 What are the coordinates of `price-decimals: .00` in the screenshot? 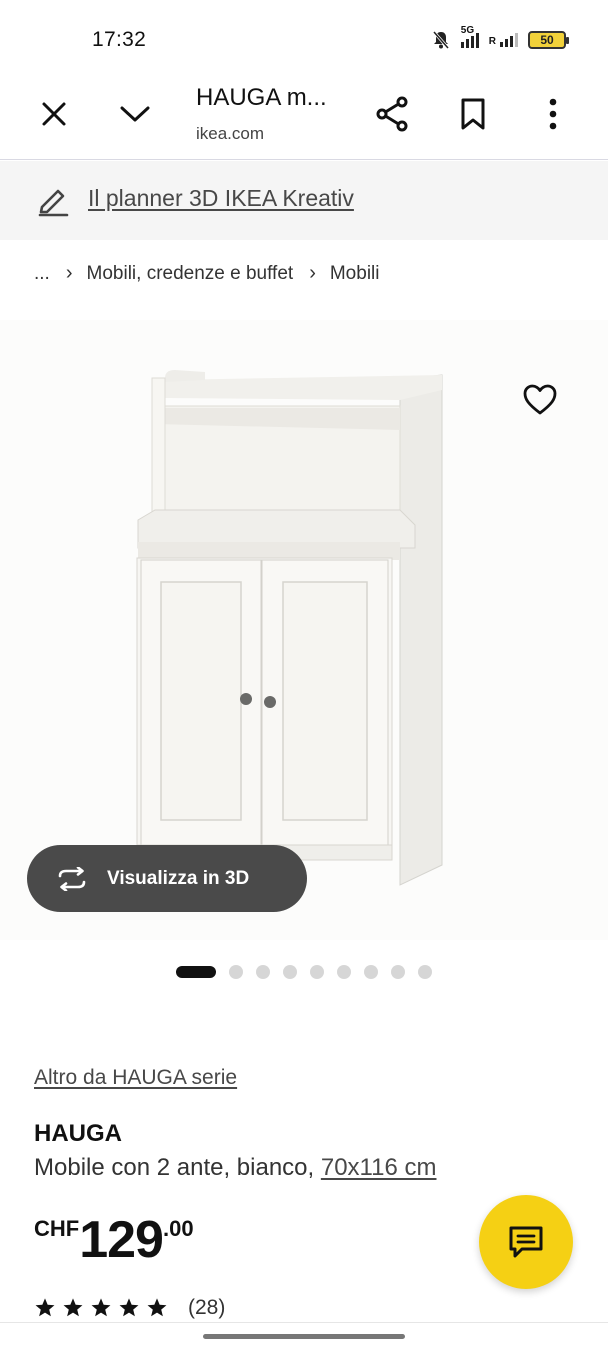 It's located at (178, 1228).